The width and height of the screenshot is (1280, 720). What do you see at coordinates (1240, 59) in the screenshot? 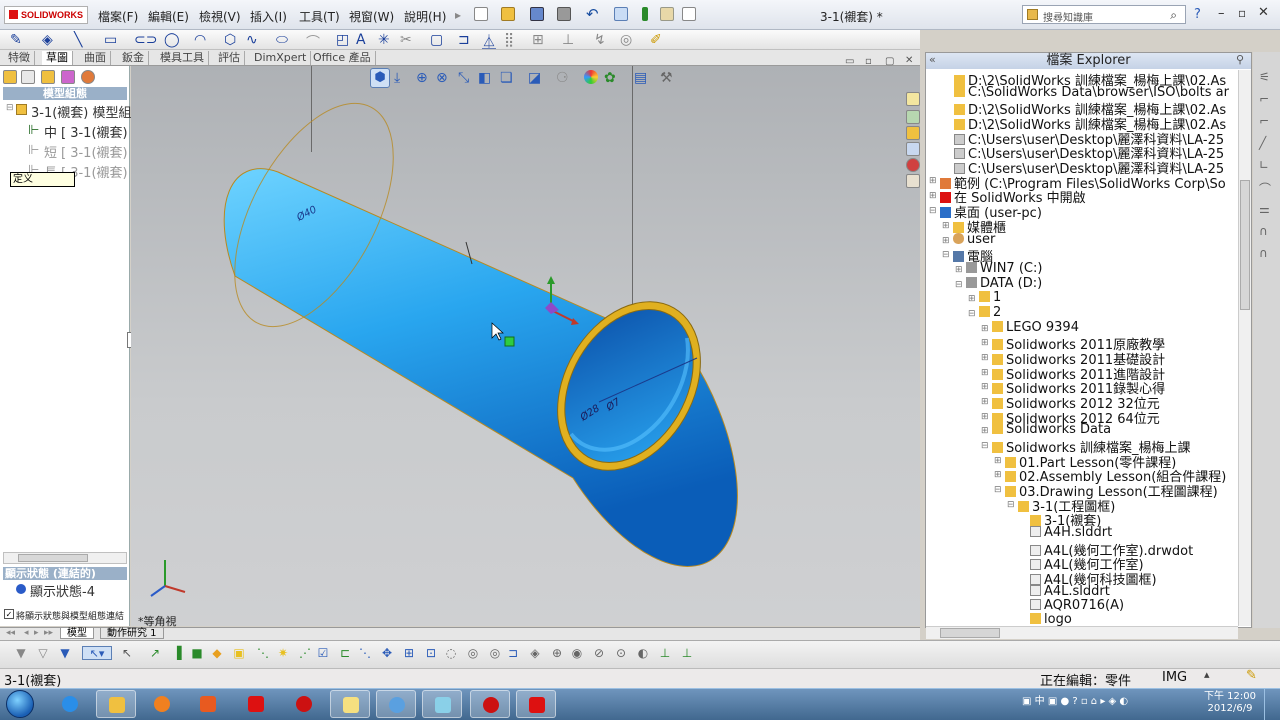
I see `explorer-pin-icon: ⚲` at bounding box center [1240, 59].